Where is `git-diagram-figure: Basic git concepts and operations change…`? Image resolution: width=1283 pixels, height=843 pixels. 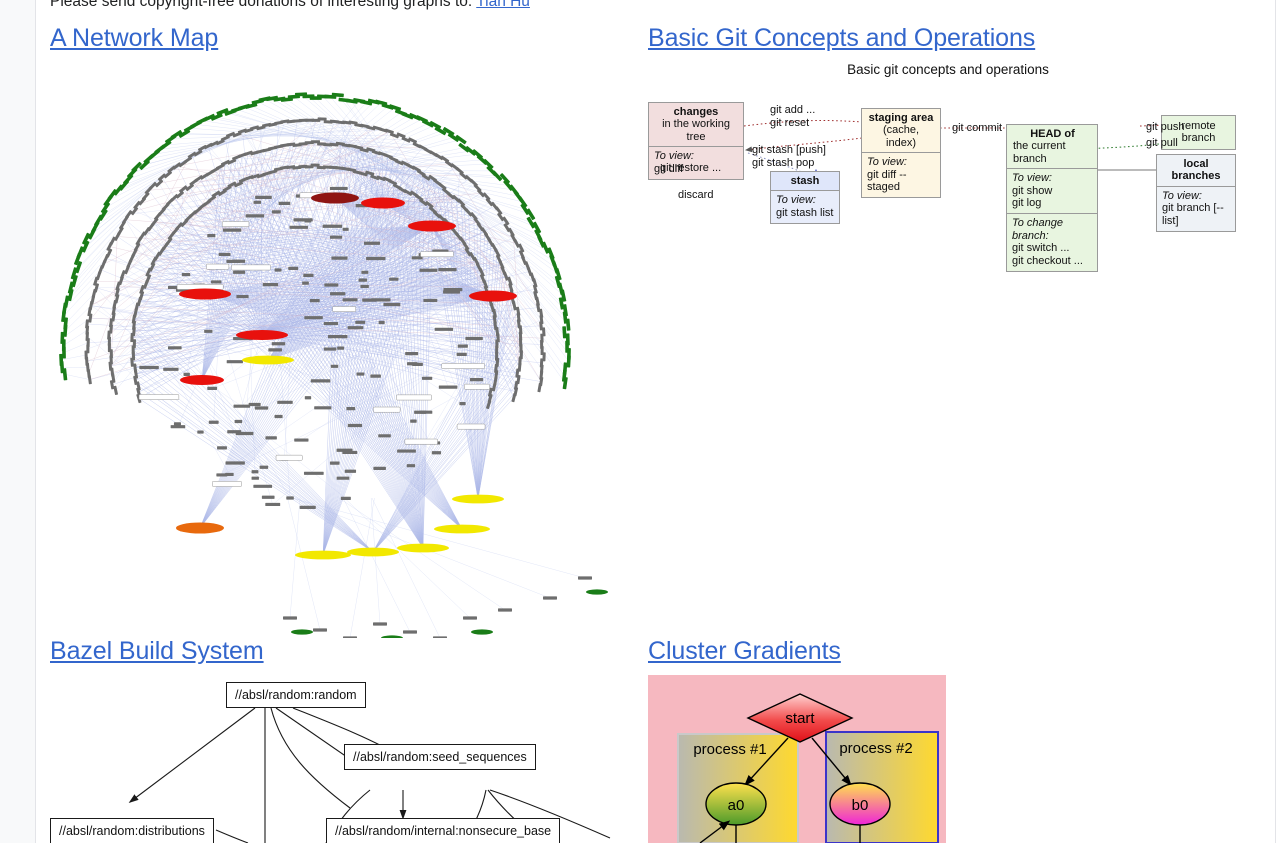
git-diagram-figure: Basic git concepts and operations change… is located at coordinates (948, 165).